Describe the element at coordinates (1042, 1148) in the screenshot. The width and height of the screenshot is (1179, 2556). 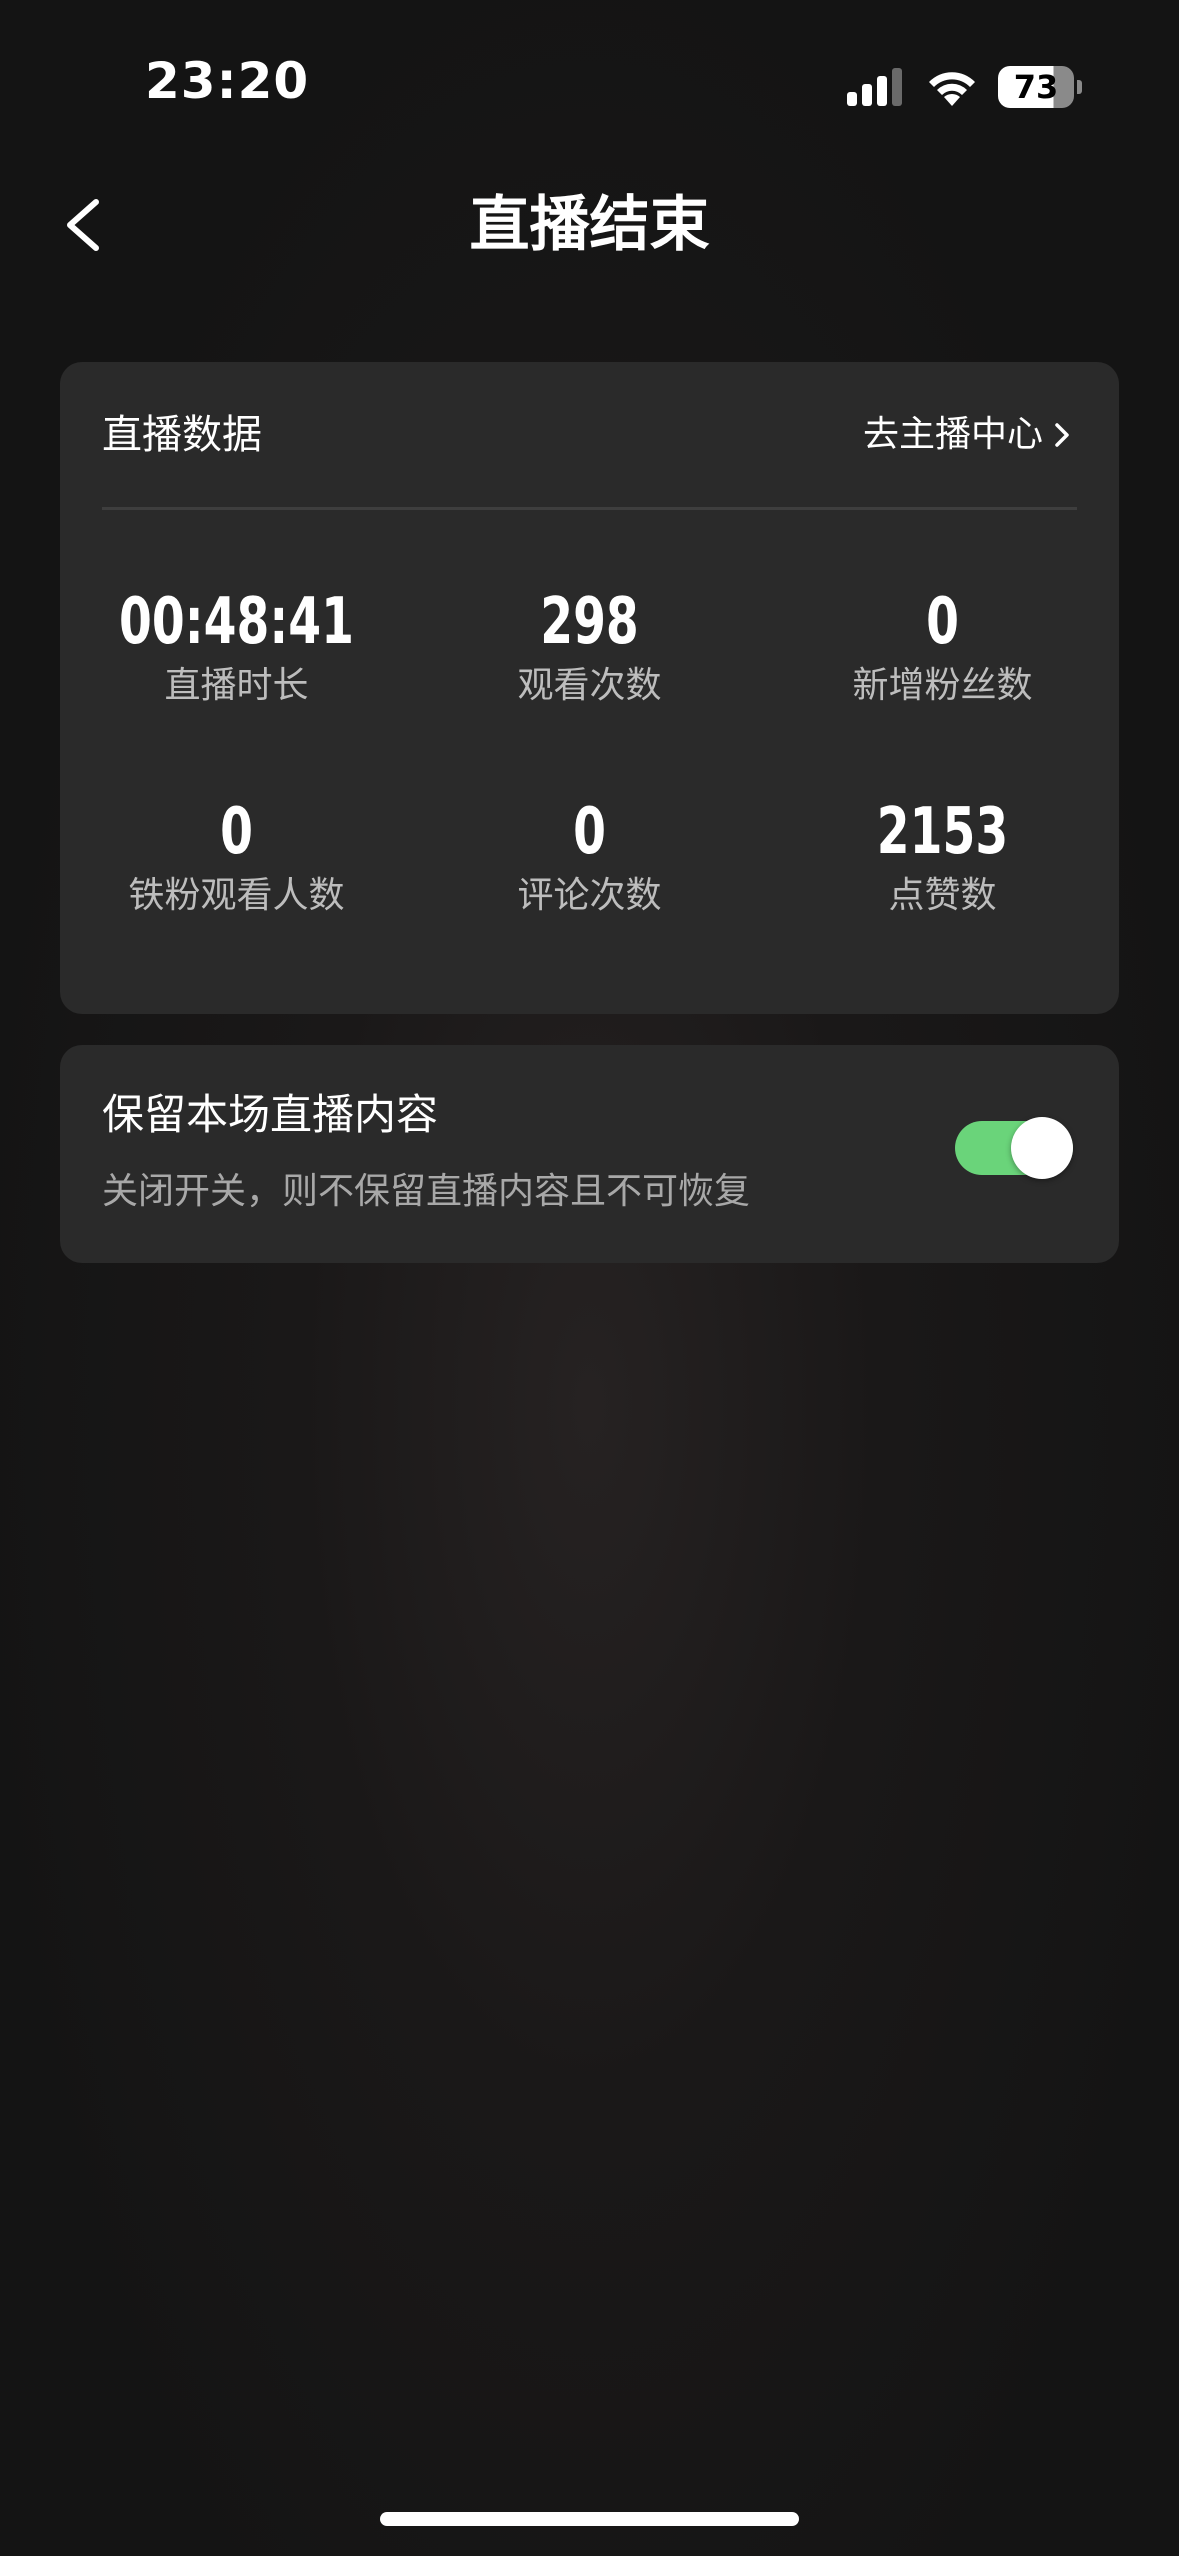
I see `toggle-knob` at that location.